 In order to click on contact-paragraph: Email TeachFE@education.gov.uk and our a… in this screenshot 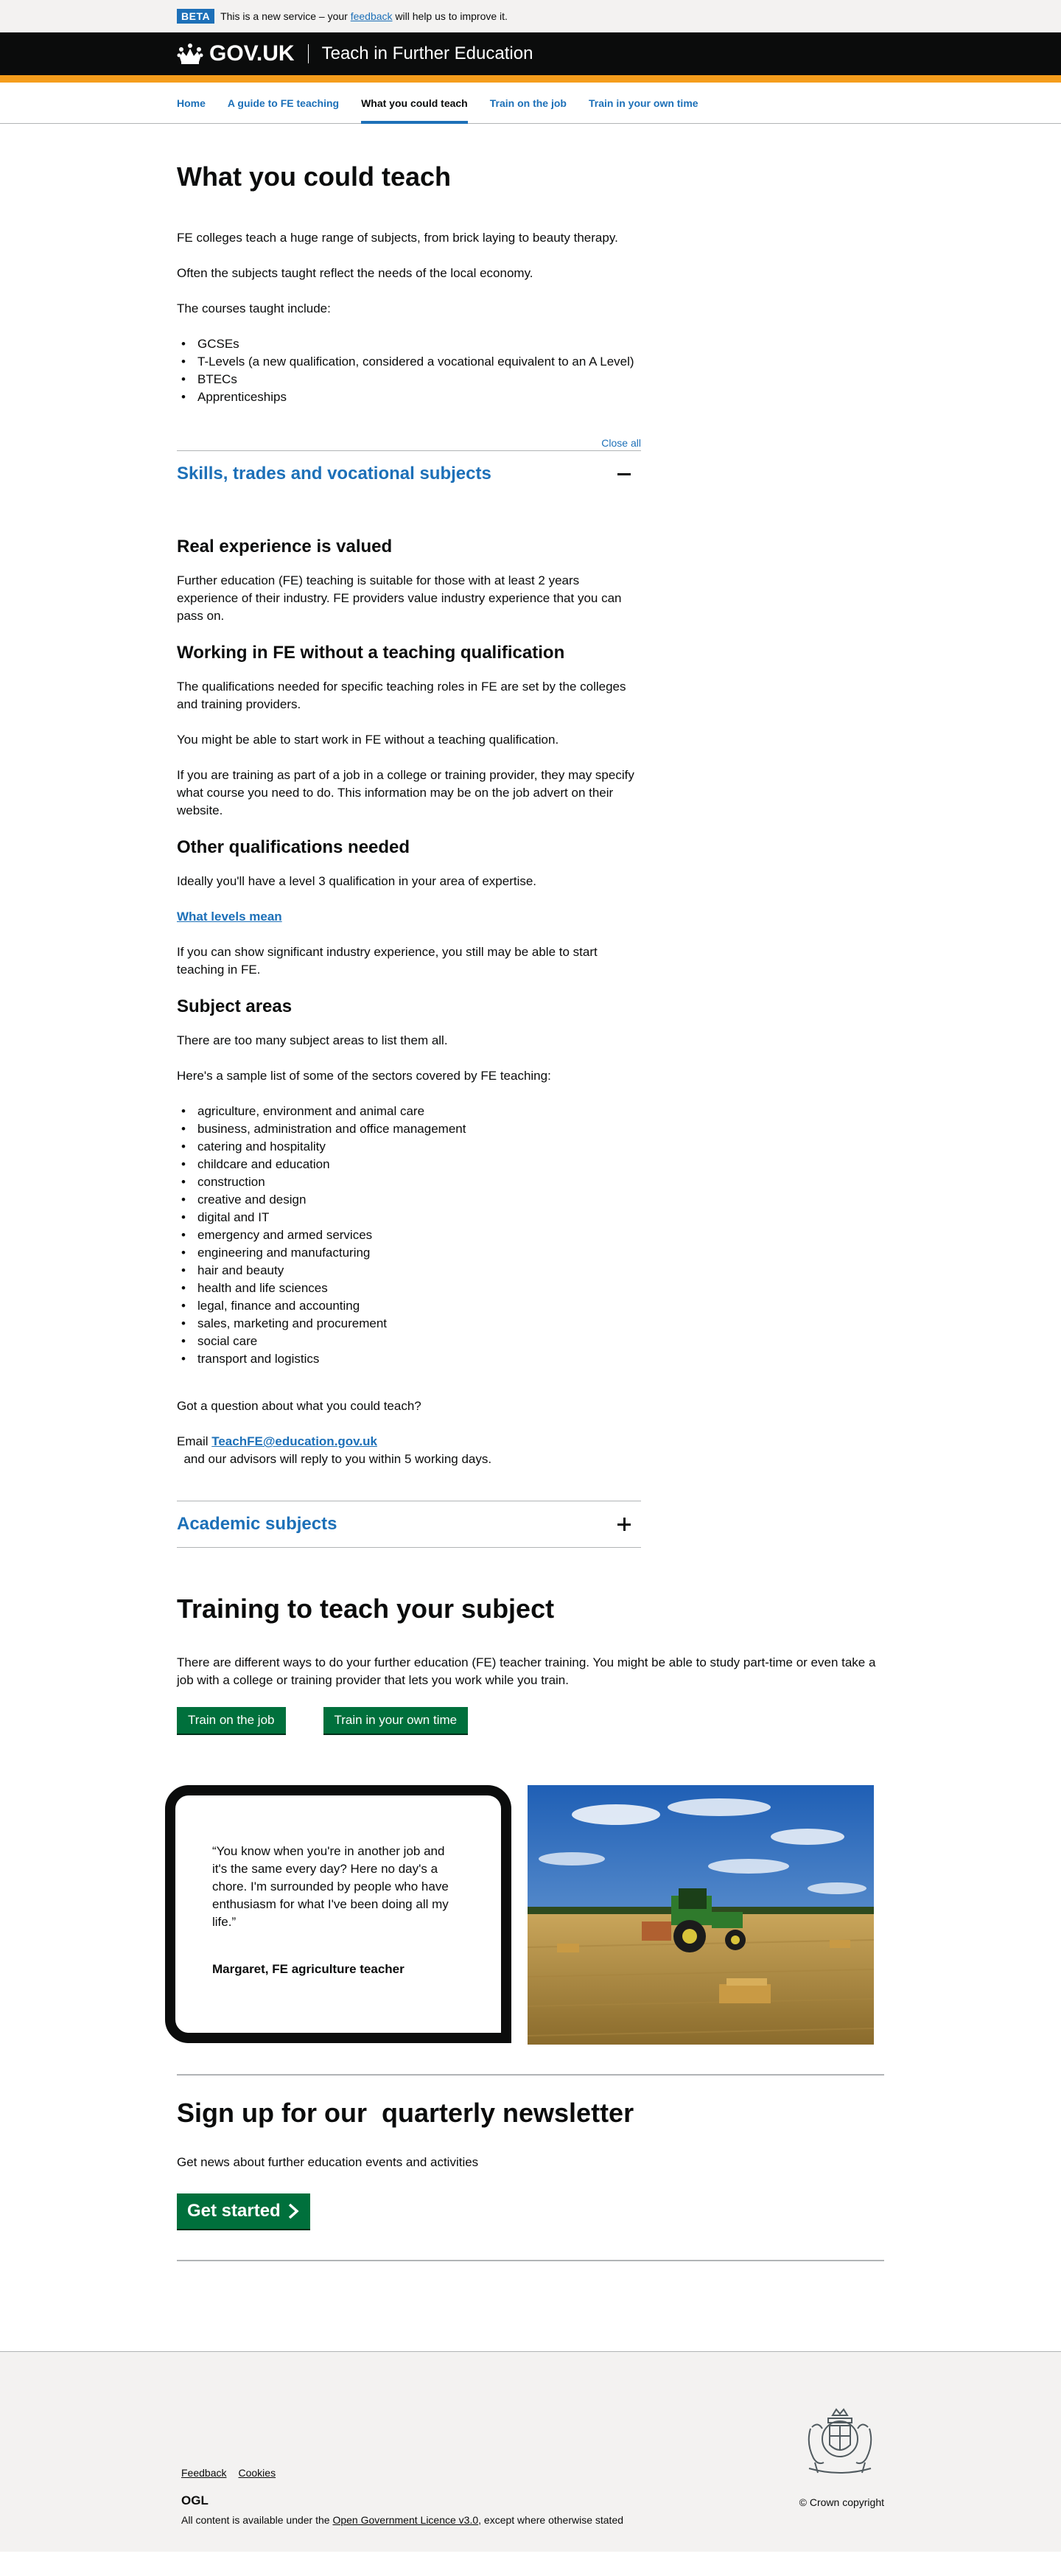, I will do `click(334, 1450)`.